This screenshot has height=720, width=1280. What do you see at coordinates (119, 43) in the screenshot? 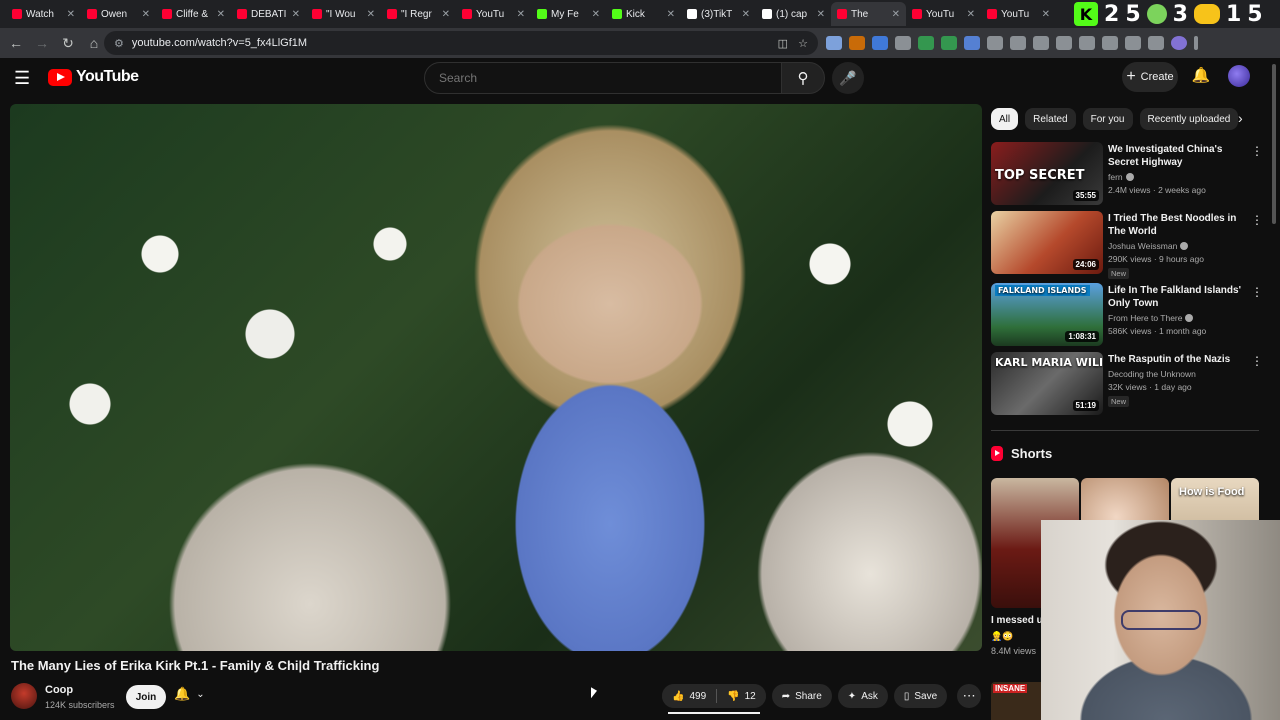
I see `site-info-icon: ⚙` at bounding box center [119, 43].